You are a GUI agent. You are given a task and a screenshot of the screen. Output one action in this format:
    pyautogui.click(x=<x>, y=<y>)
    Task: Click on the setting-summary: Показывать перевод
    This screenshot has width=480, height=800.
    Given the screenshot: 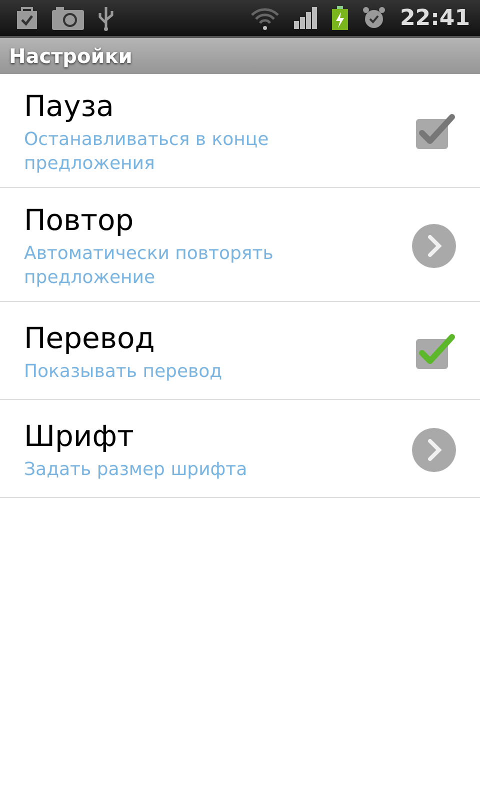 What is the action you would take?
    pyautogui.click(x=124, y=372)
    